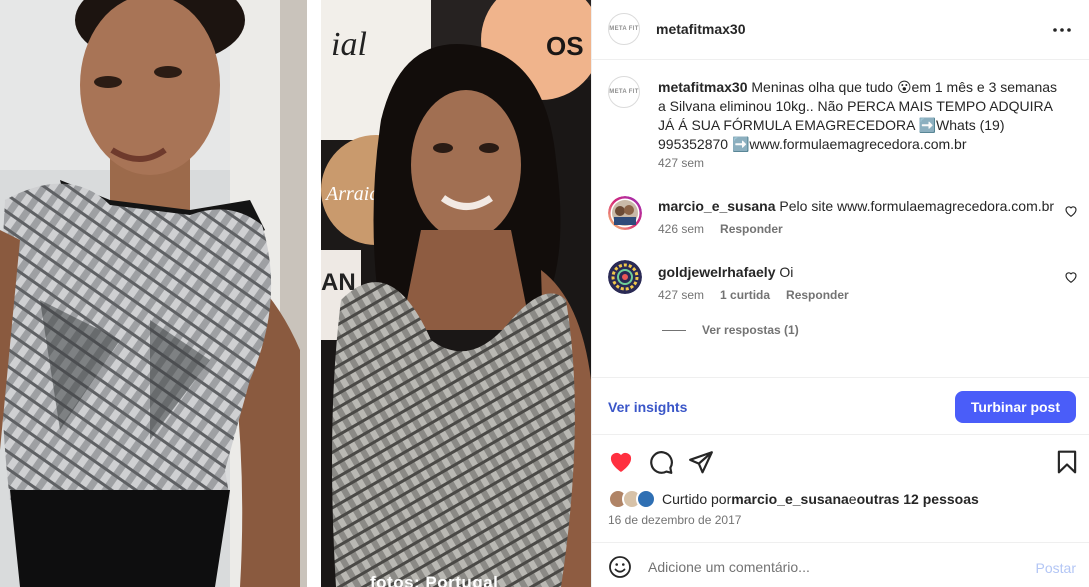  I want to click on liked-by-middle: e, so click(852, 499).